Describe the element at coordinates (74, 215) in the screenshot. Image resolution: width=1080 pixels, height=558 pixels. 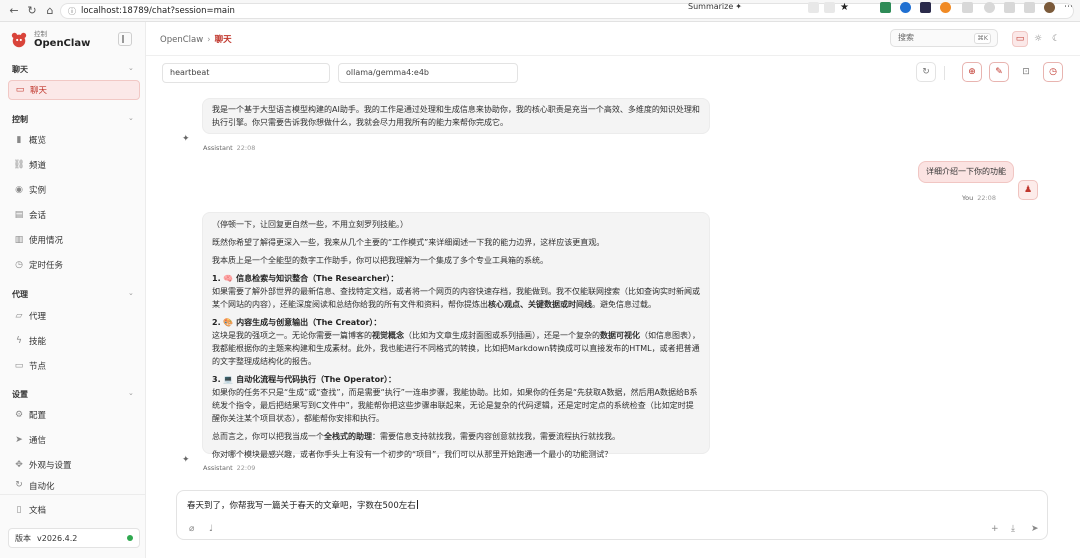
I see `sidebar-item-sessions: ▤ 会话` at that location.